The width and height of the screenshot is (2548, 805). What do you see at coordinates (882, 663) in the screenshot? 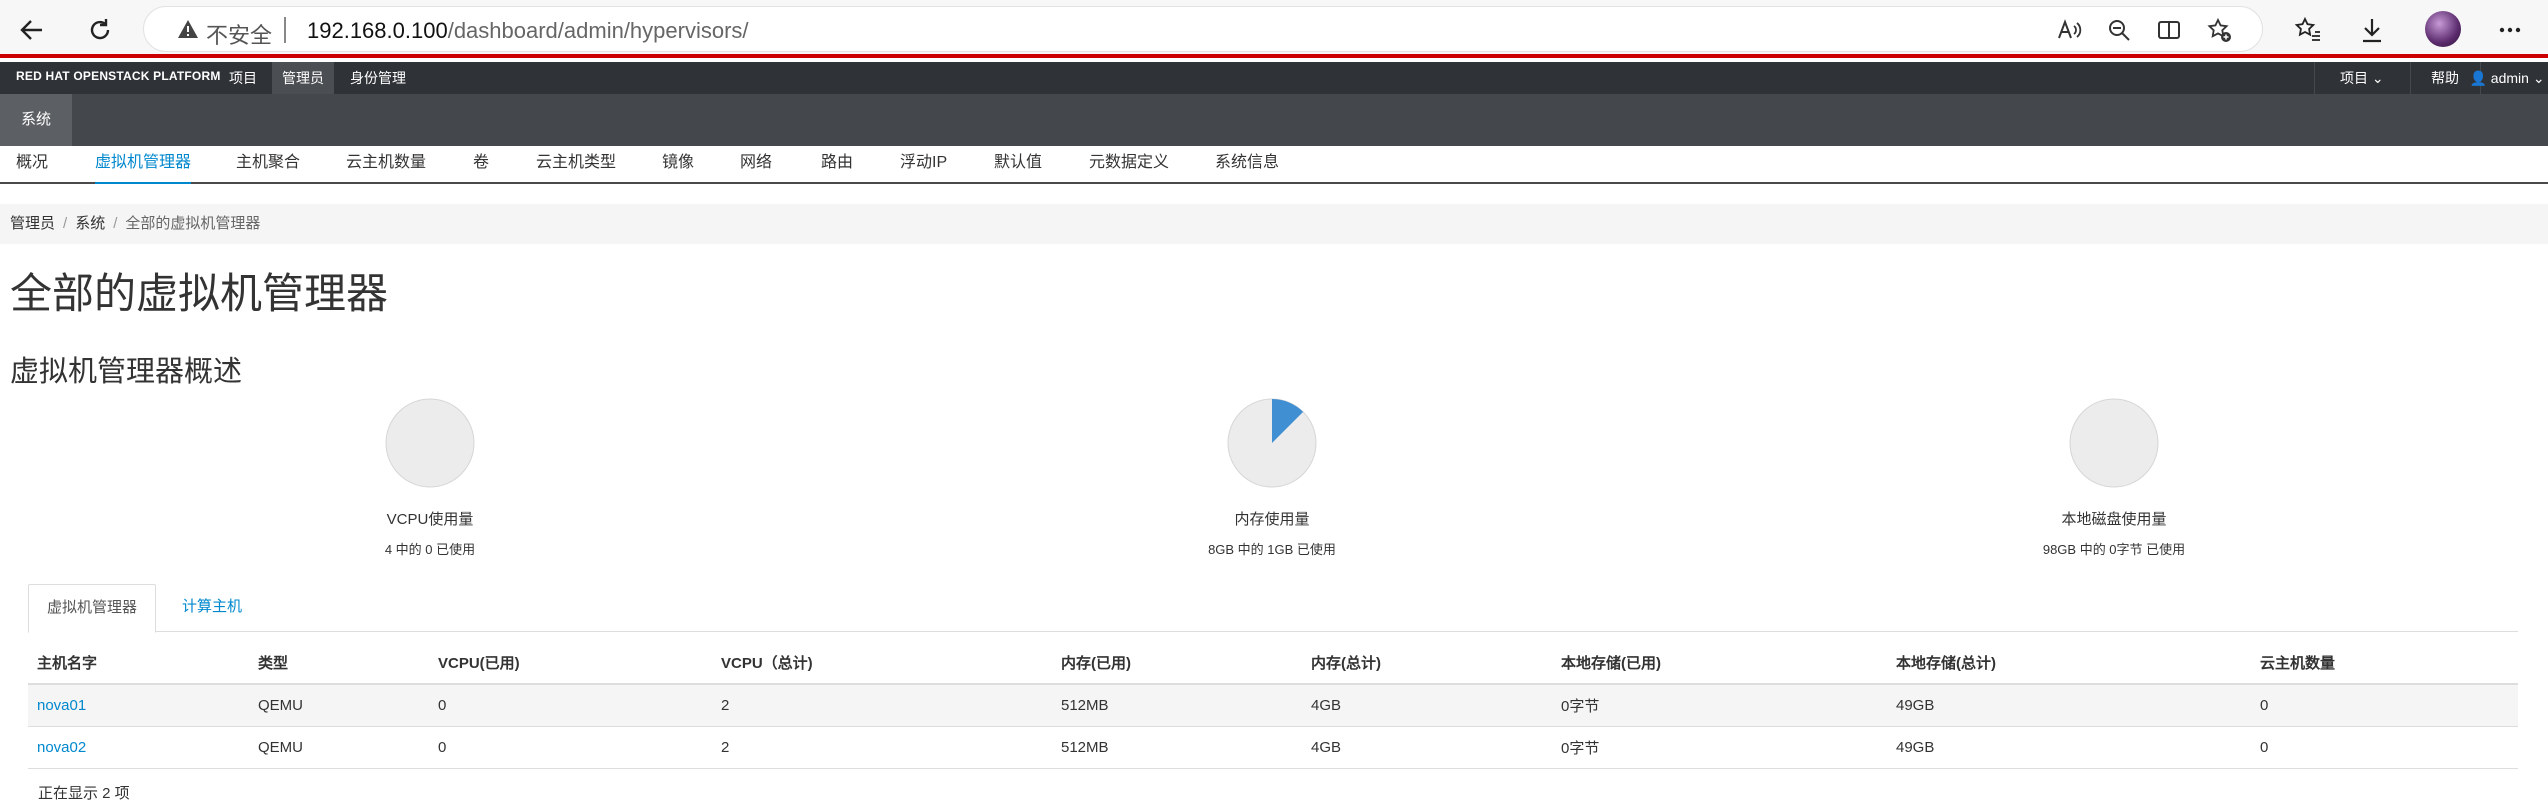
I see `column-header-vcpu-total: VCPU（总计)` at bounding box center [882, 663].